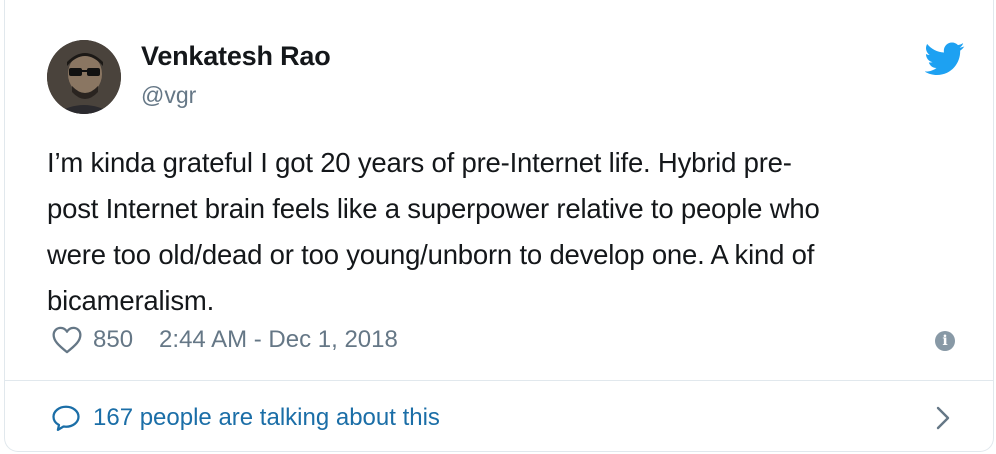  What do you see at coordinates (67, 340) in the screenshot?
I see `heart-icon` at bounding box center [67, 340].